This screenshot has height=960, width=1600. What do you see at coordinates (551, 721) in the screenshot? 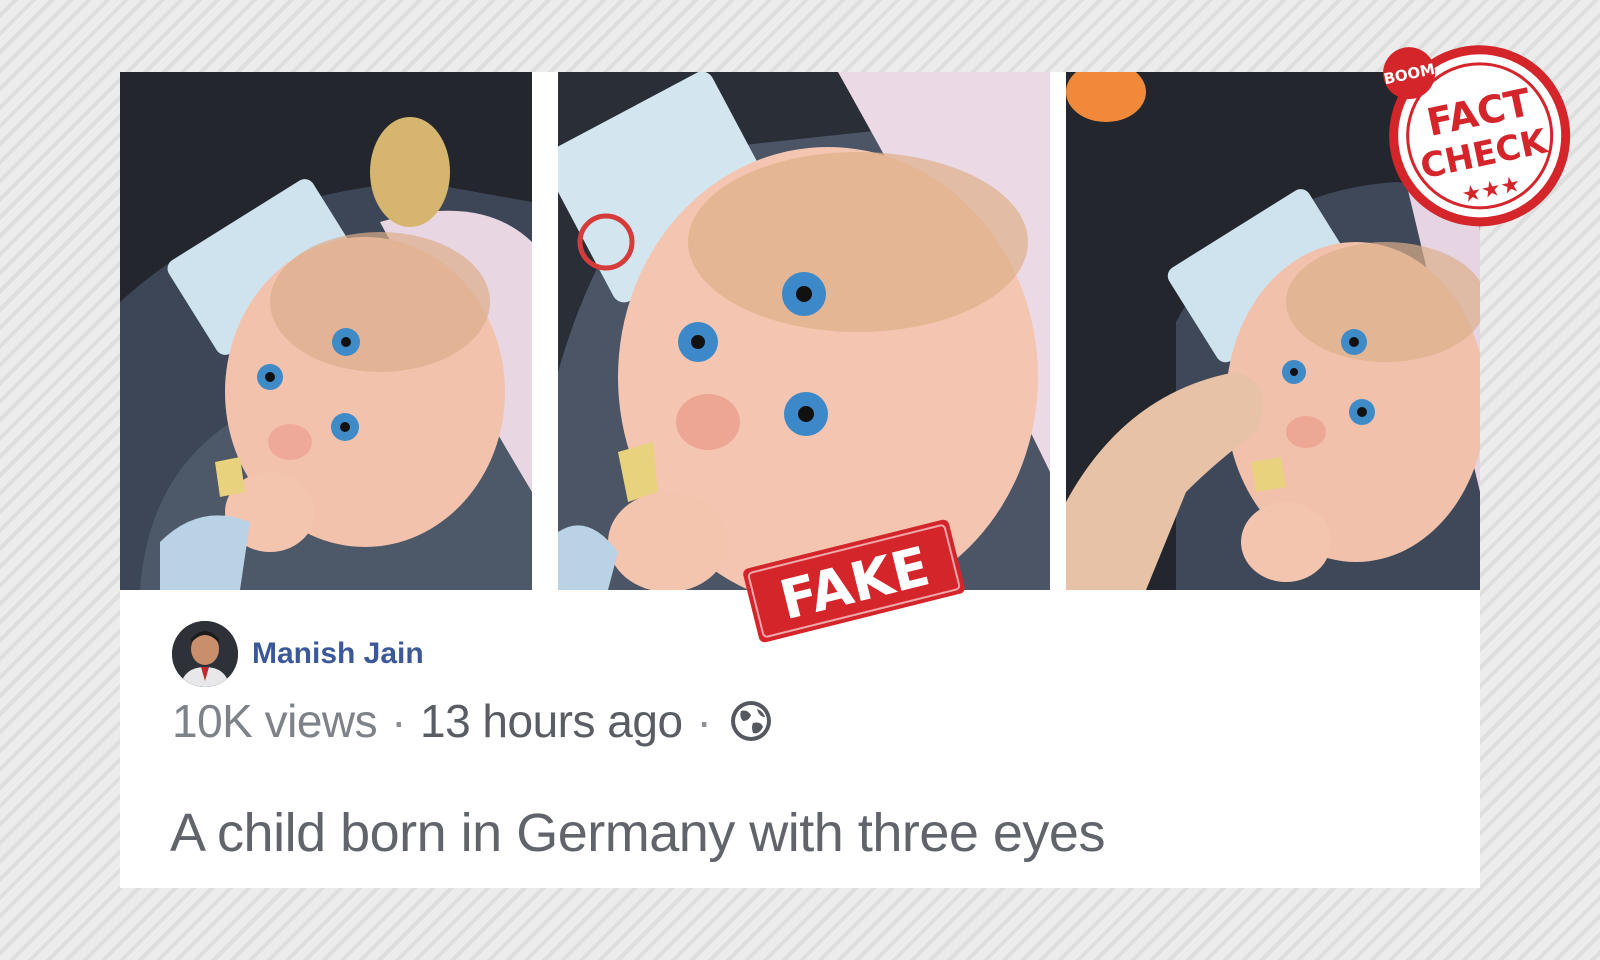
I see `post-timestamp: 13 hours ago` at bounding box center [551, 721].